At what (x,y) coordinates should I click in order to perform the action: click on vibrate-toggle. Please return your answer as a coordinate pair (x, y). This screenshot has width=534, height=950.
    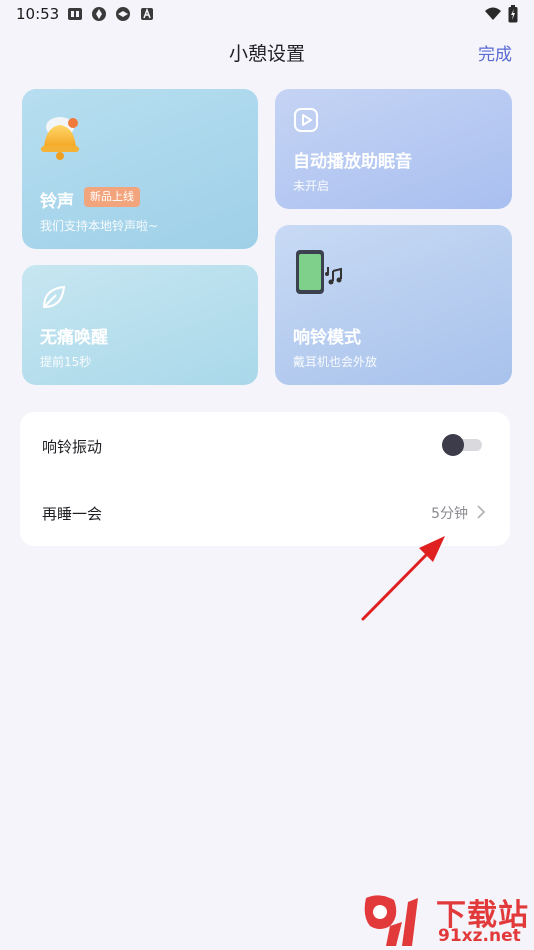
    Looking at the image, I should click on (462, 445).